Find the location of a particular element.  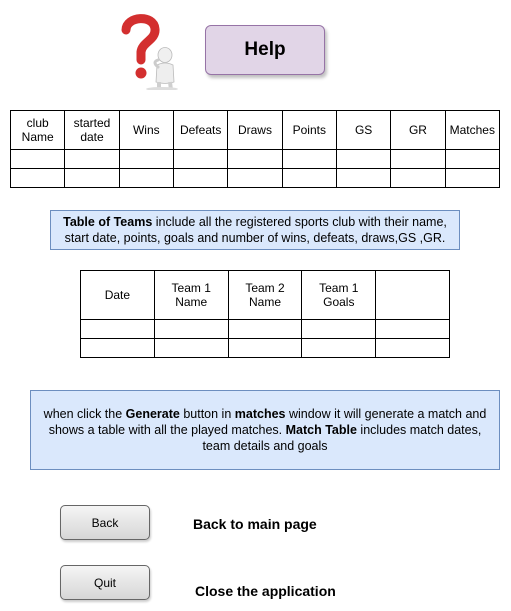

help-title-button: Help is located at coordinates (265, 50).